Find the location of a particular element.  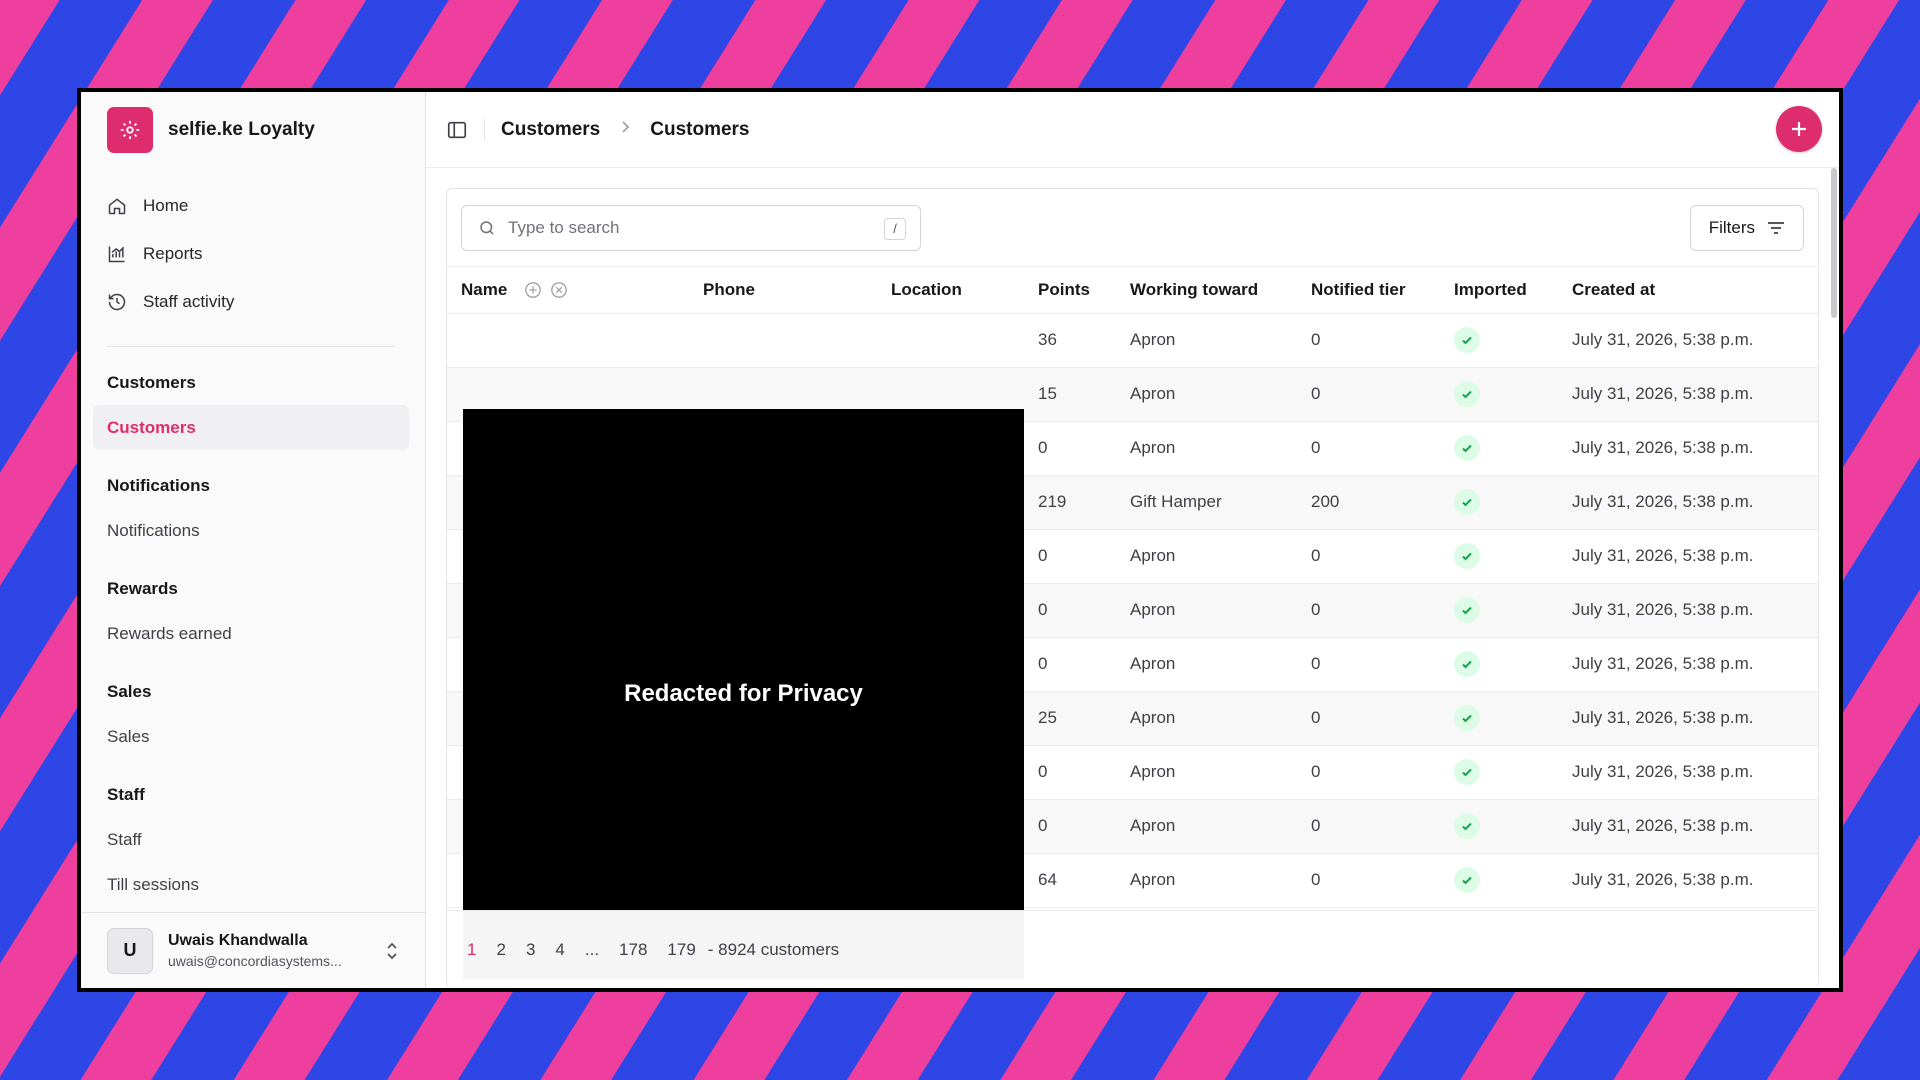

avatar: U is located at coordinates (130, 950).